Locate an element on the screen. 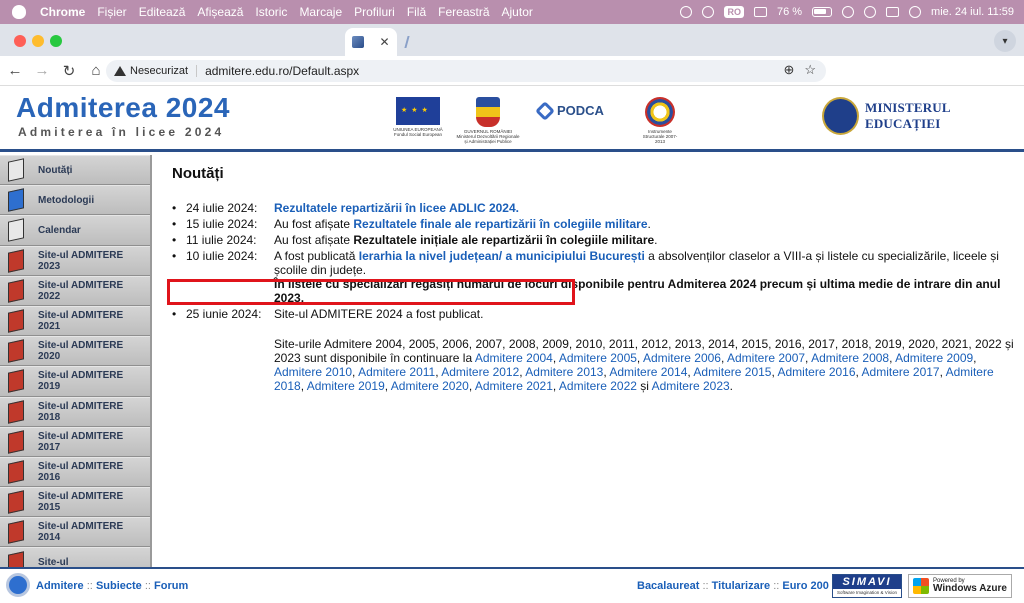 The width and height of the screenshot is (1024, 603). menu-view: Afișează is located at coordinates (220, 12).